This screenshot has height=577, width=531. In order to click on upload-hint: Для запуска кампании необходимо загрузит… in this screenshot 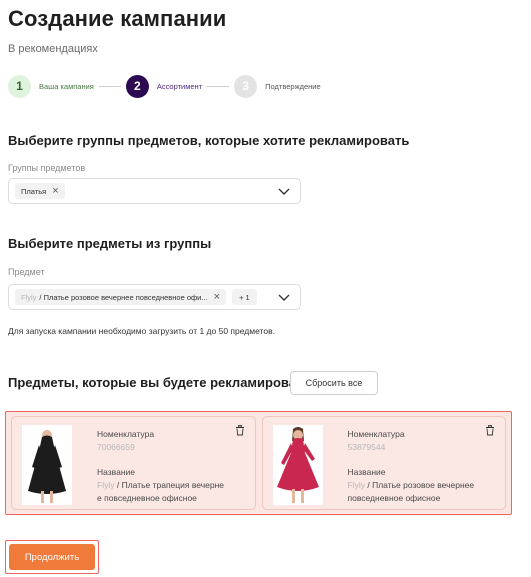, I will do `click(141, 331)`.